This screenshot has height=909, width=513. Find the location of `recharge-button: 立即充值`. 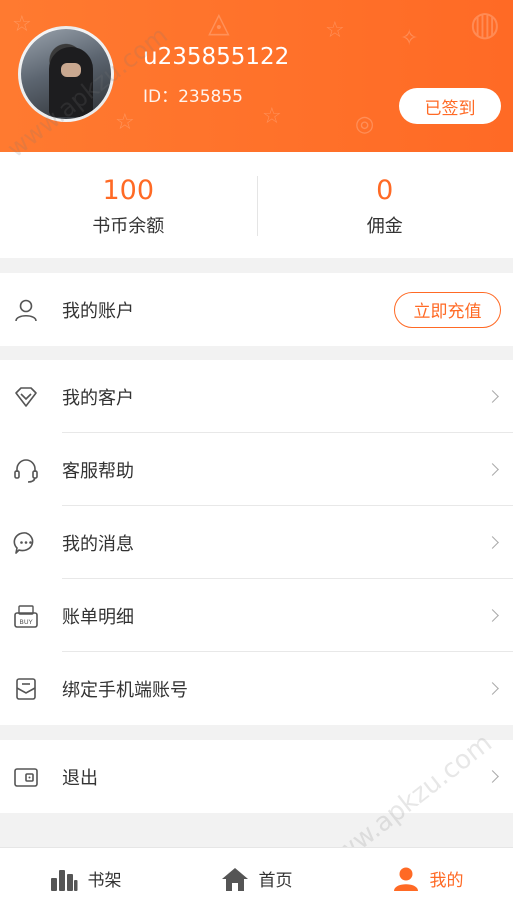

recharge-button: 立即充值 is located at coordinates (447, 309).